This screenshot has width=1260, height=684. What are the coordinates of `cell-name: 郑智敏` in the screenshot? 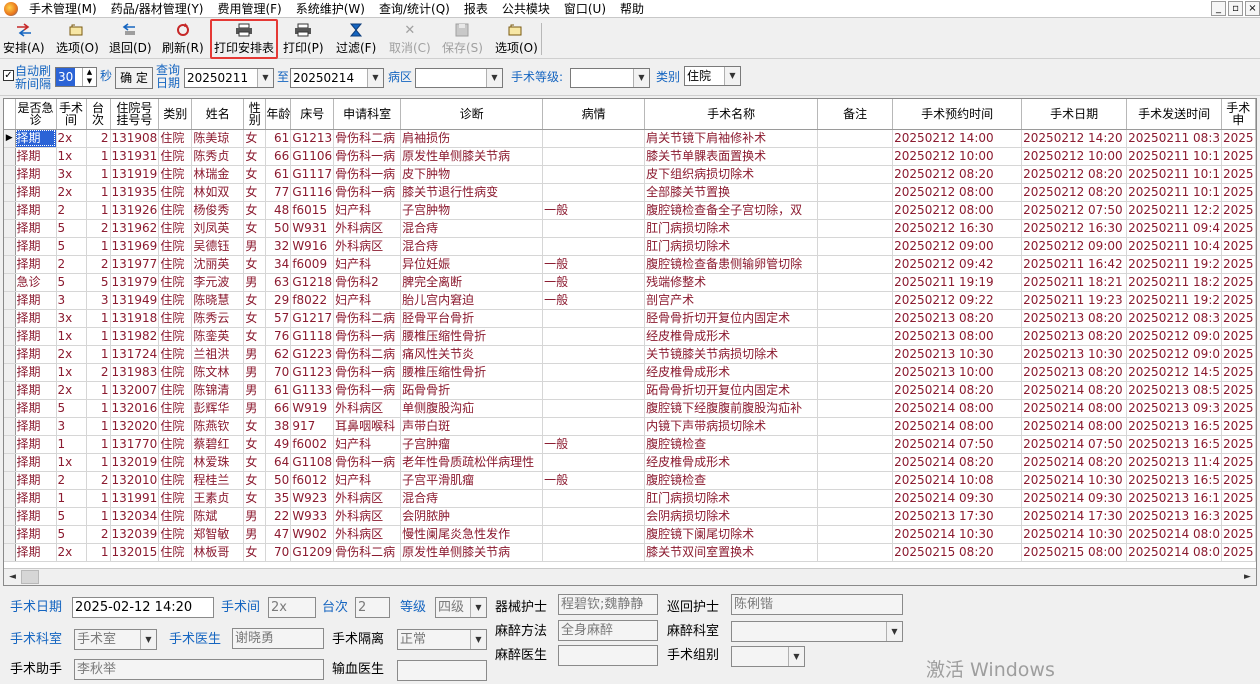 It's located at (218, 534).